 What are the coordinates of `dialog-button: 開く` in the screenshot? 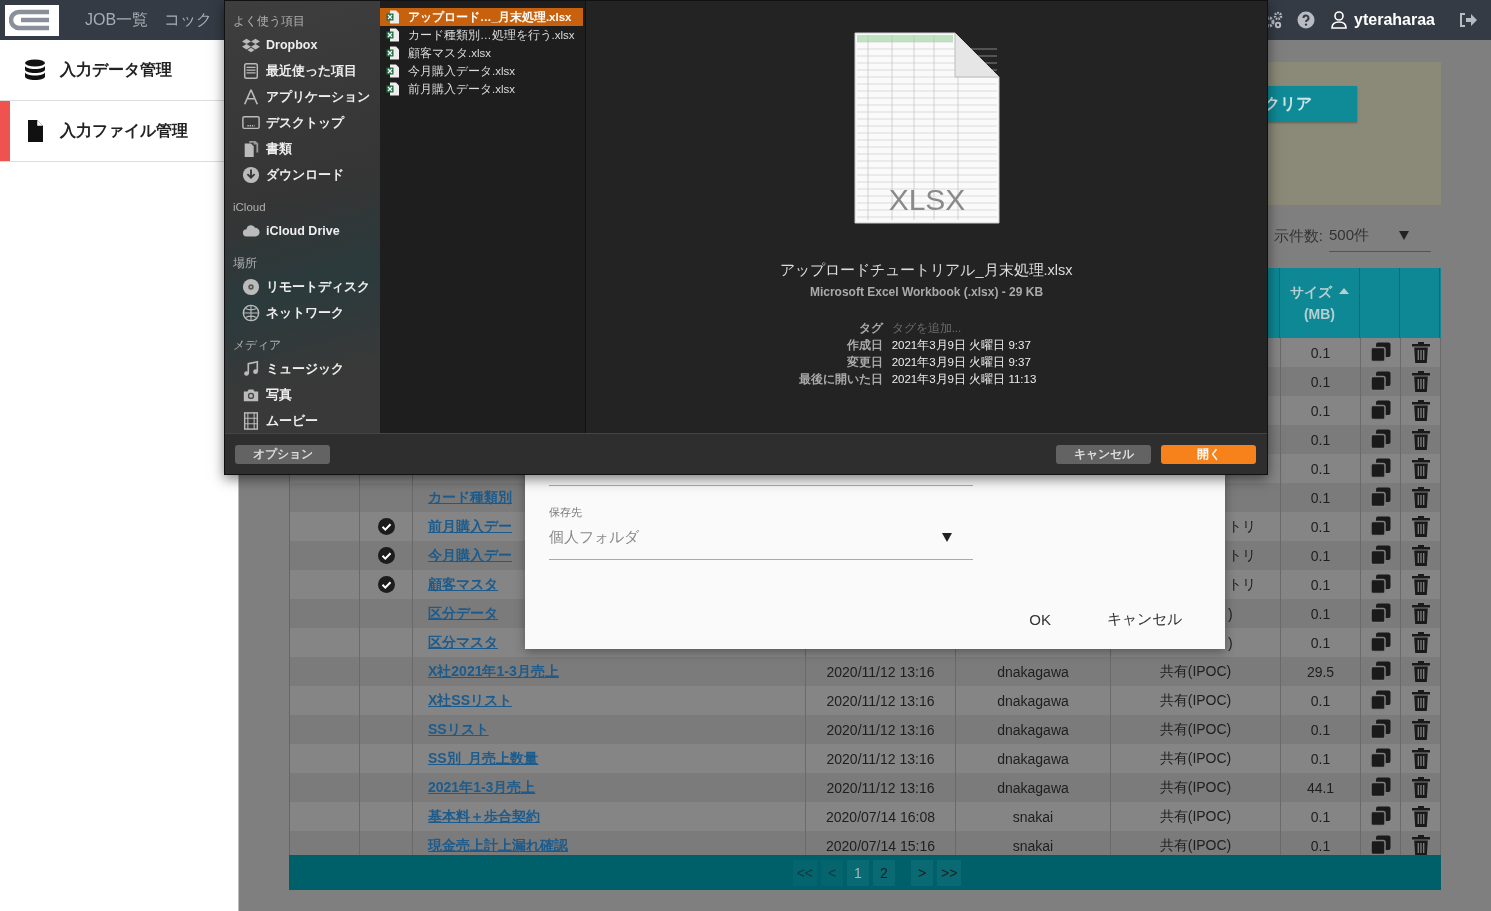 It's located at (1208, 454).